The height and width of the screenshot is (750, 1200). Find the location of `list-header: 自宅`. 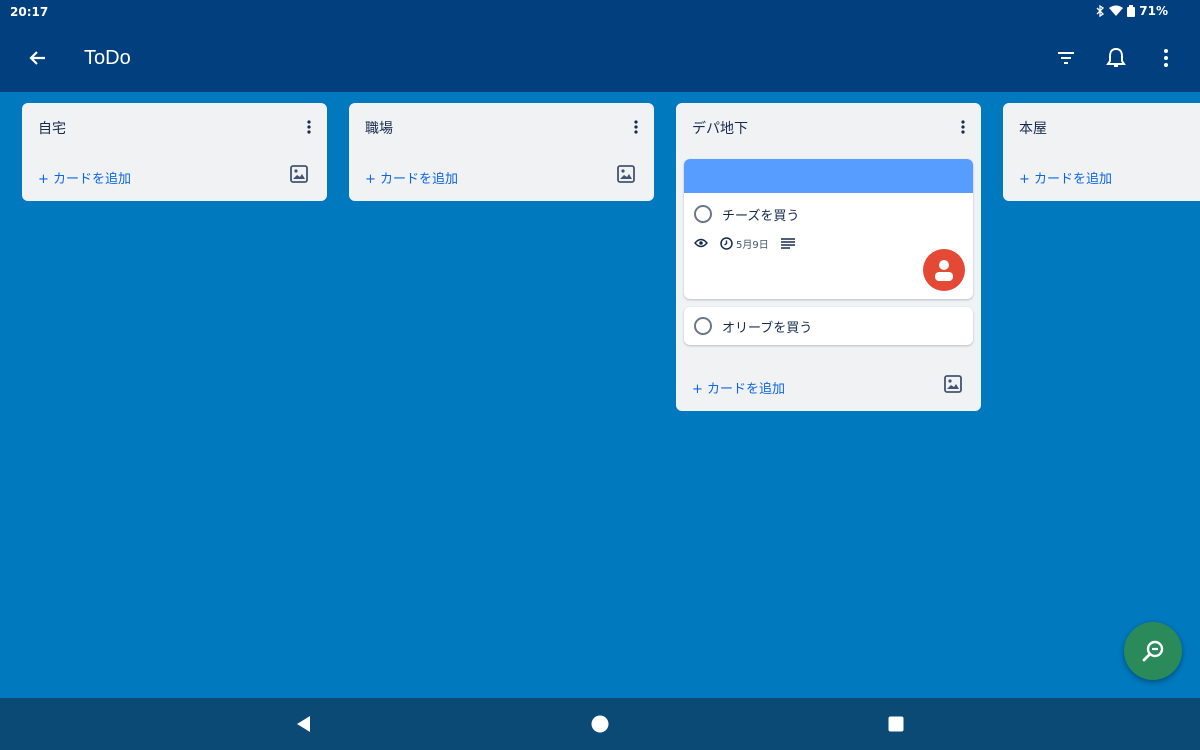

list-header: 自宅 is located at coordinates (174, 127).